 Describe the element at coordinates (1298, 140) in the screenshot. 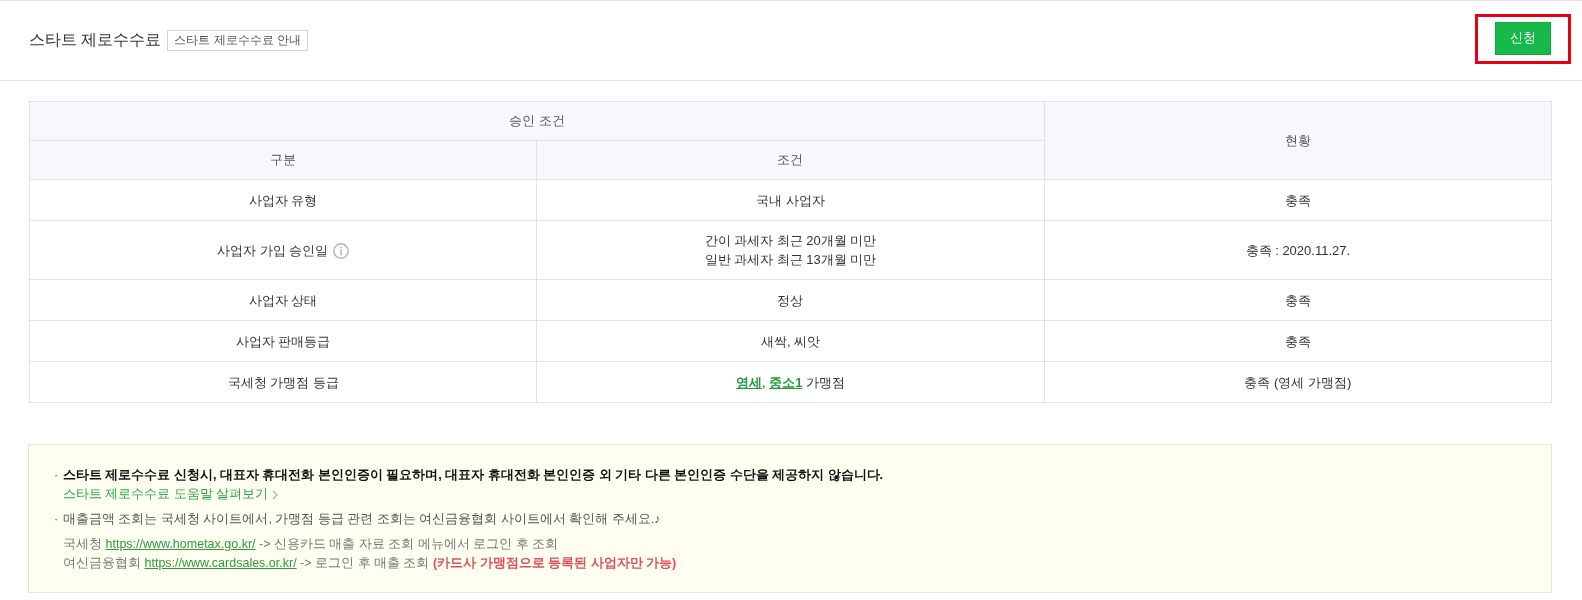

I see `column-header: 현황` at that location.